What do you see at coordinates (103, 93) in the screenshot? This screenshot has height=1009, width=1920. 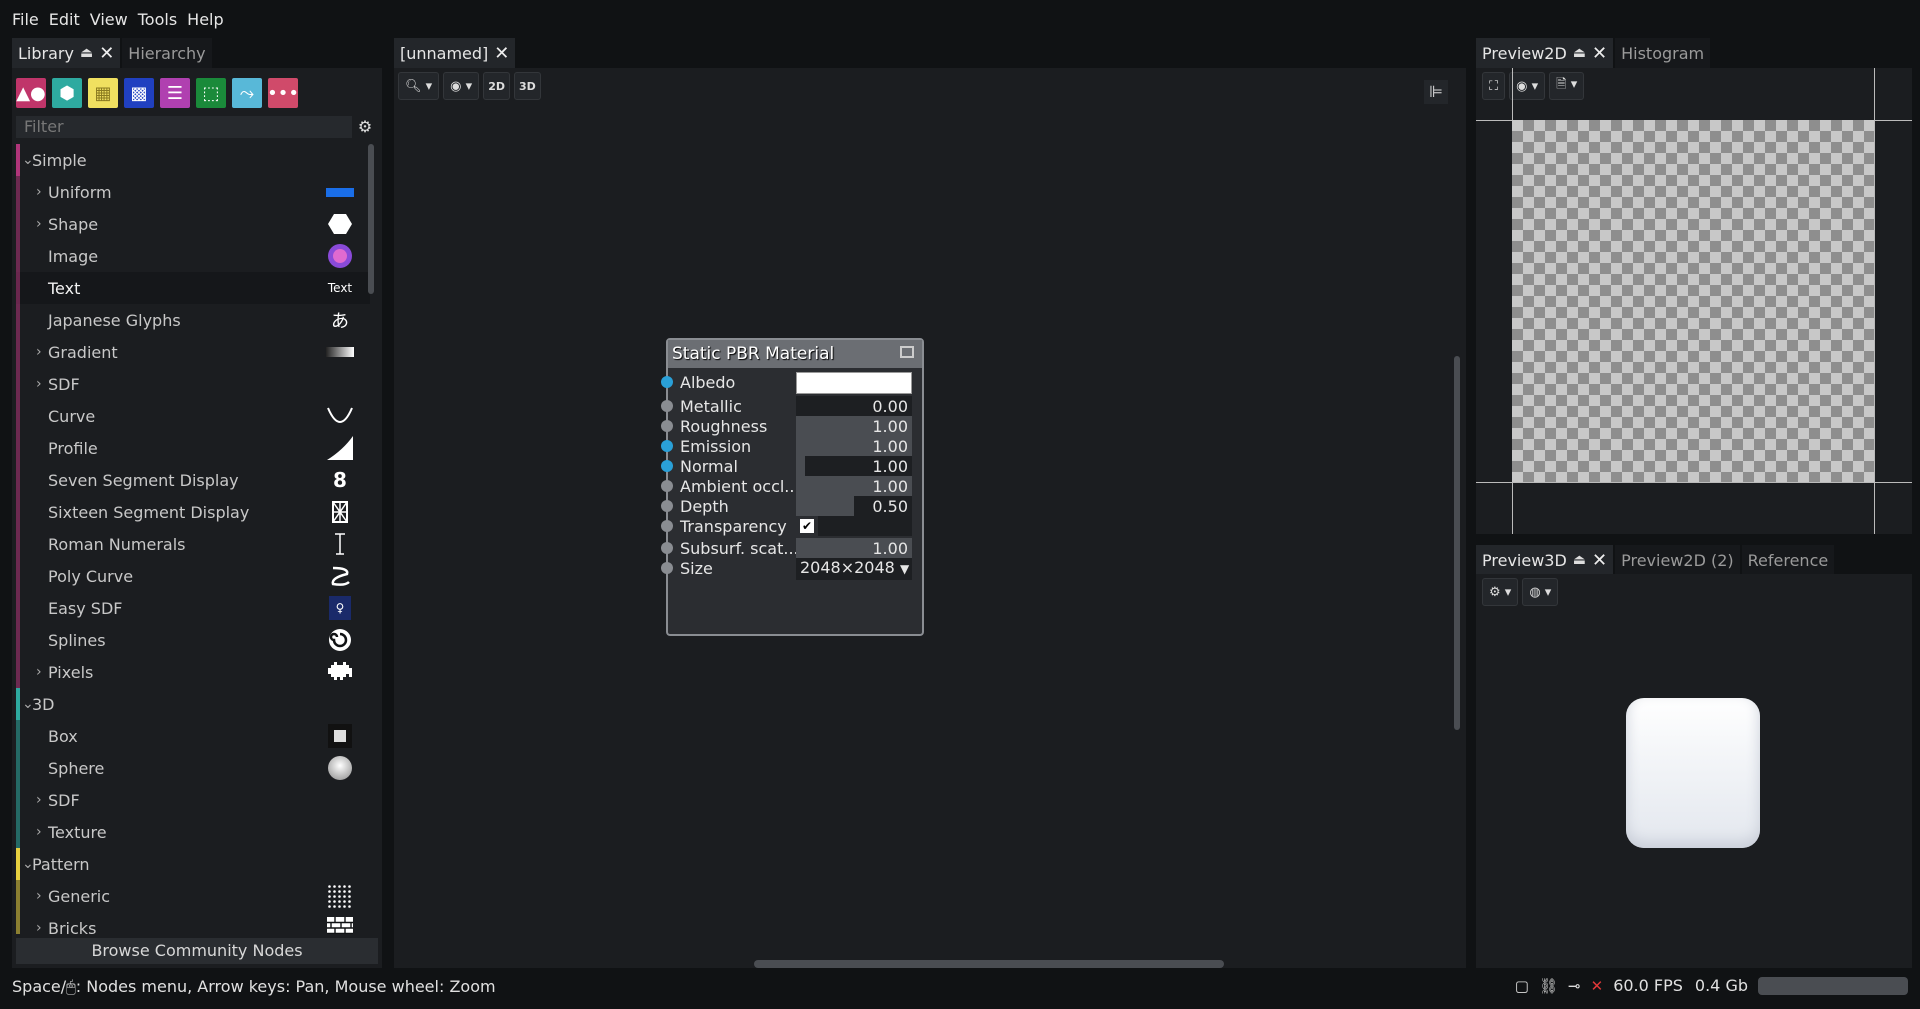 I see `bricks-icon: ▦` at bounding box center [103, 93].